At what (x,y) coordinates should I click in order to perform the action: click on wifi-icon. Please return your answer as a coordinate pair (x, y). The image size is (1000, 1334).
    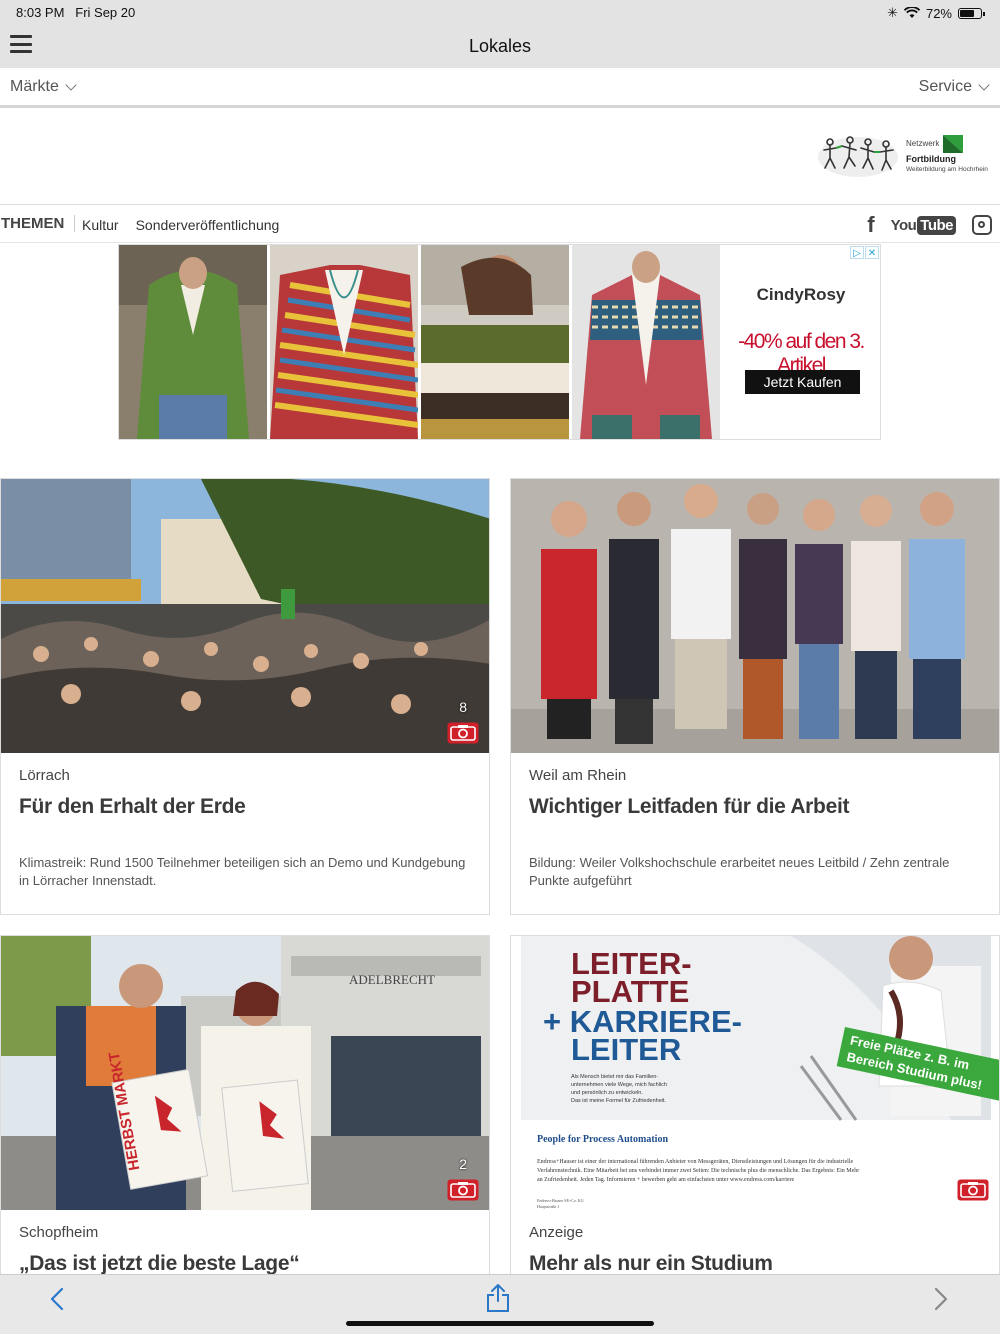
    Looking at the image, I should click on (911, 12).